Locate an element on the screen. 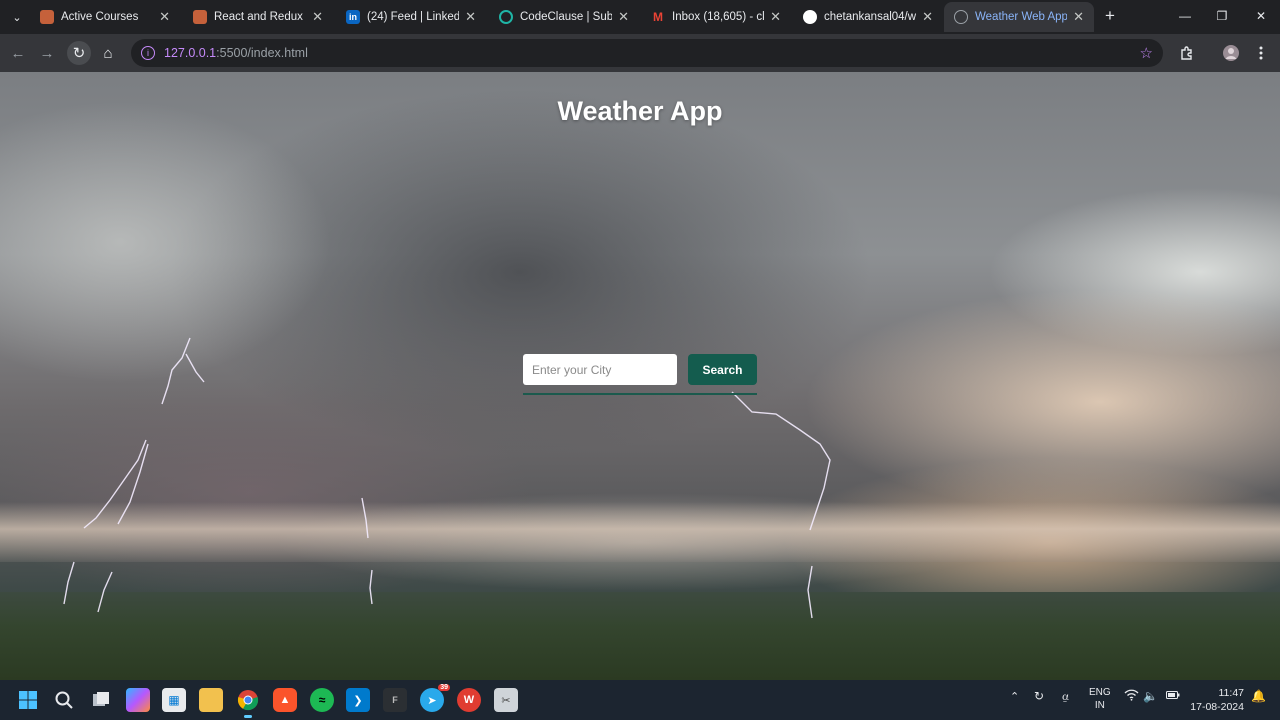 Image resolution: width=1280 pixels, height=720 pixels. tab-title: (24) Feed | LinkedIn is located at coordinates (413, 17).